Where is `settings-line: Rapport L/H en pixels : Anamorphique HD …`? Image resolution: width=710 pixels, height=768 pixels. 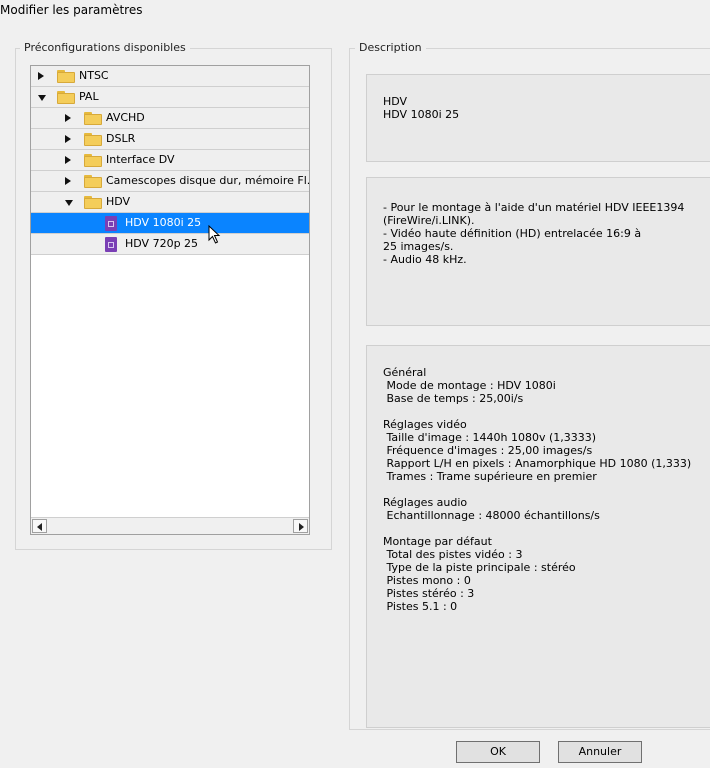
settings-line: Rapport L/H en pixels : Anamorphique HD … is located at coordinates (537, 463).